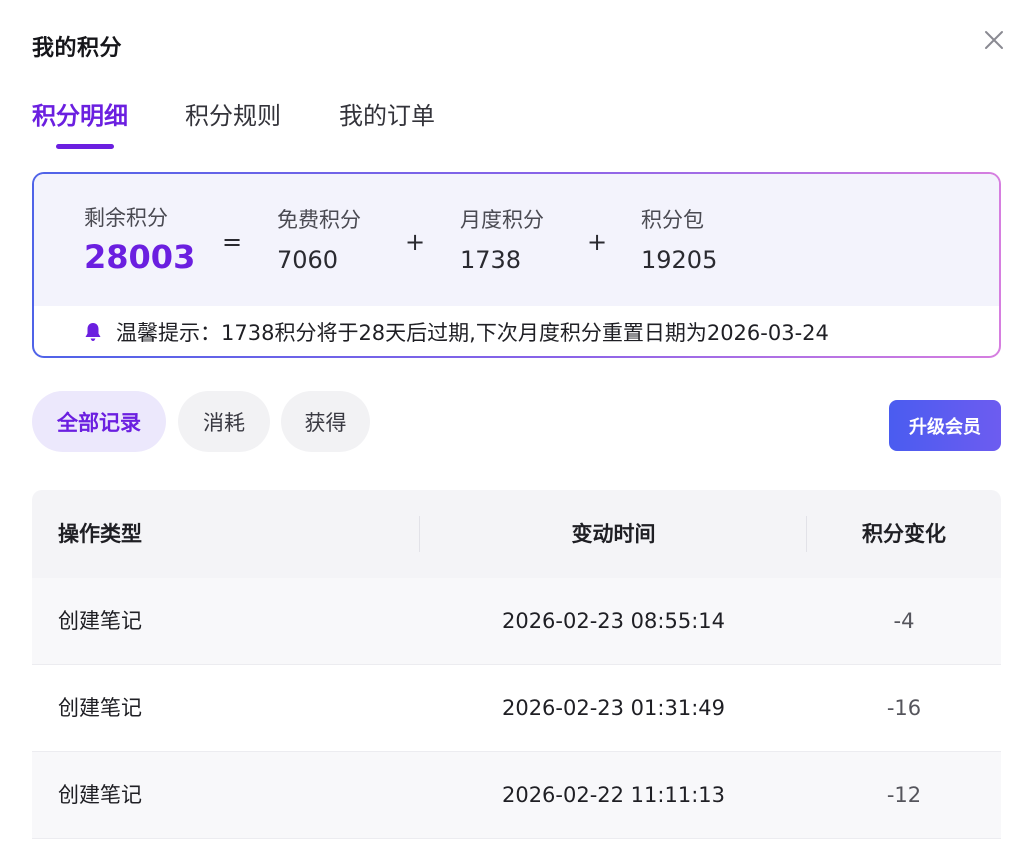  What do you see at coordinates (308, 260) in the screenshot?
I see `free-points-value: 7060` at bounding box center [308, 260].